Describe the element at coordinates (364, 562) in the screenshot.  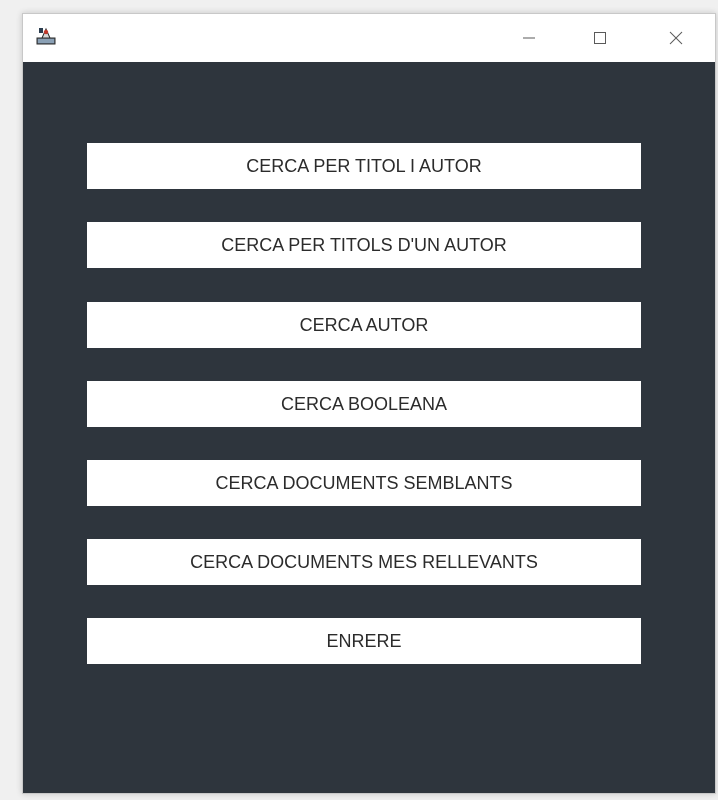
I see `relevant-documents-button: CERCA DOCUMENTS MES RELLEVANTS` at that location.